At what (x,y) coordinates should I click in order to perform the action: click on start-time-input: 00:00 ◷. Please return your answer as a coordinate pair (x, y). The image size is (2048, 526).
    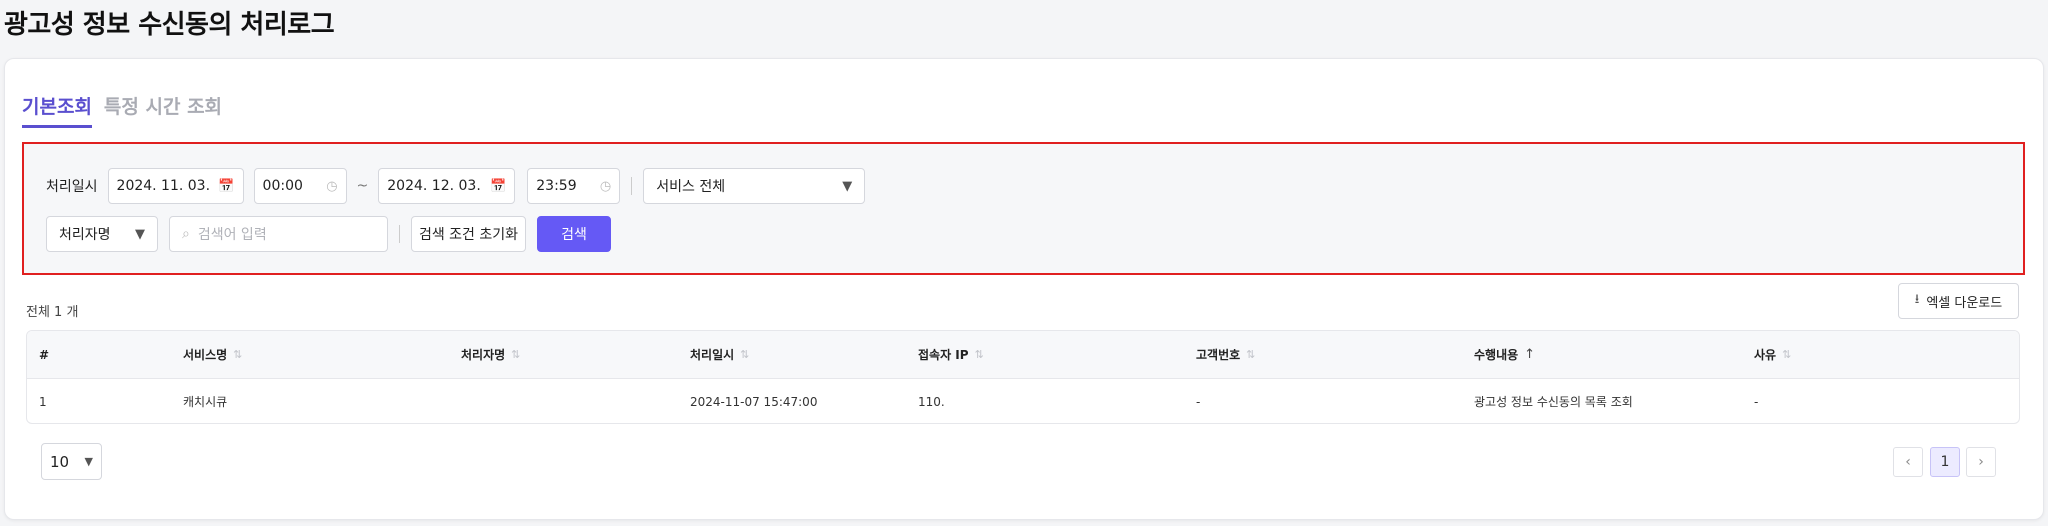
    Looking at the image, I should click on (300, 186).